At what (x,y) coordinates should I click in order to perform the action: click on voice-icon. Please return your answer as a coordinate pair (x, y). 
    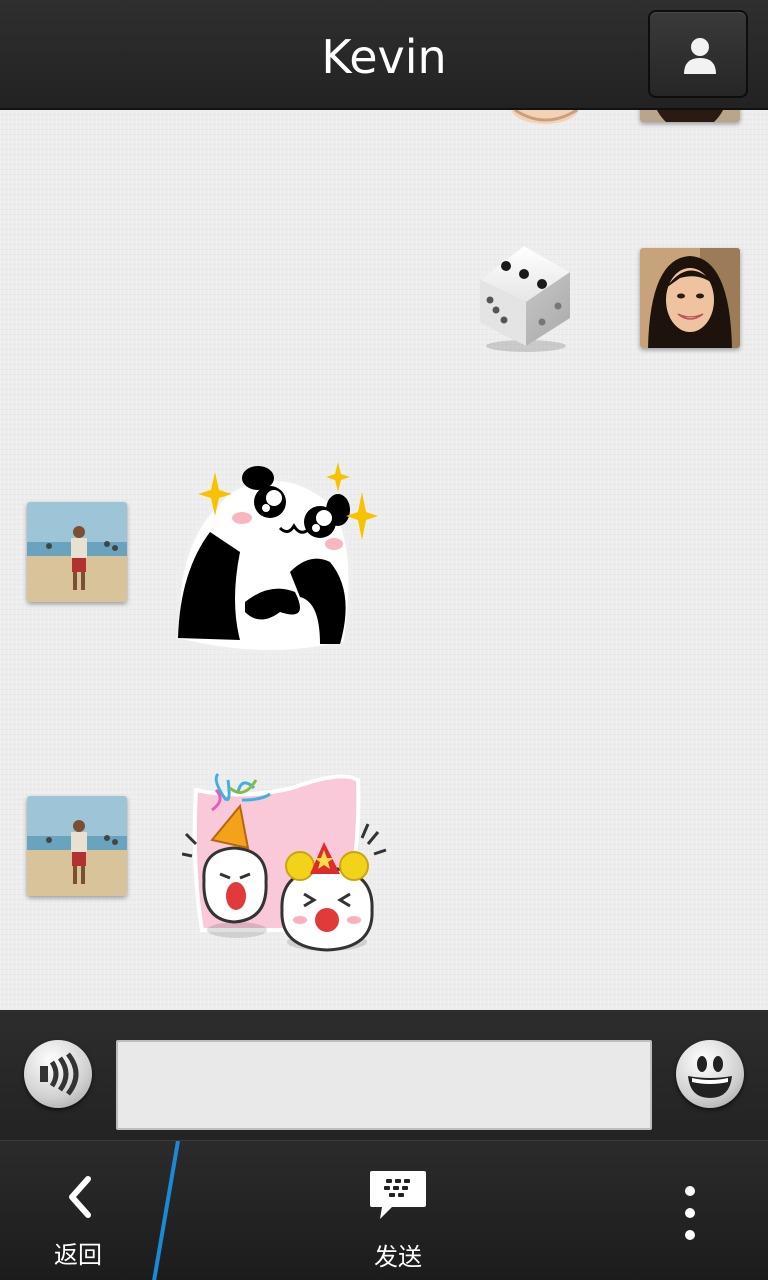
    Looking at the image, I should click on (59, 1074).